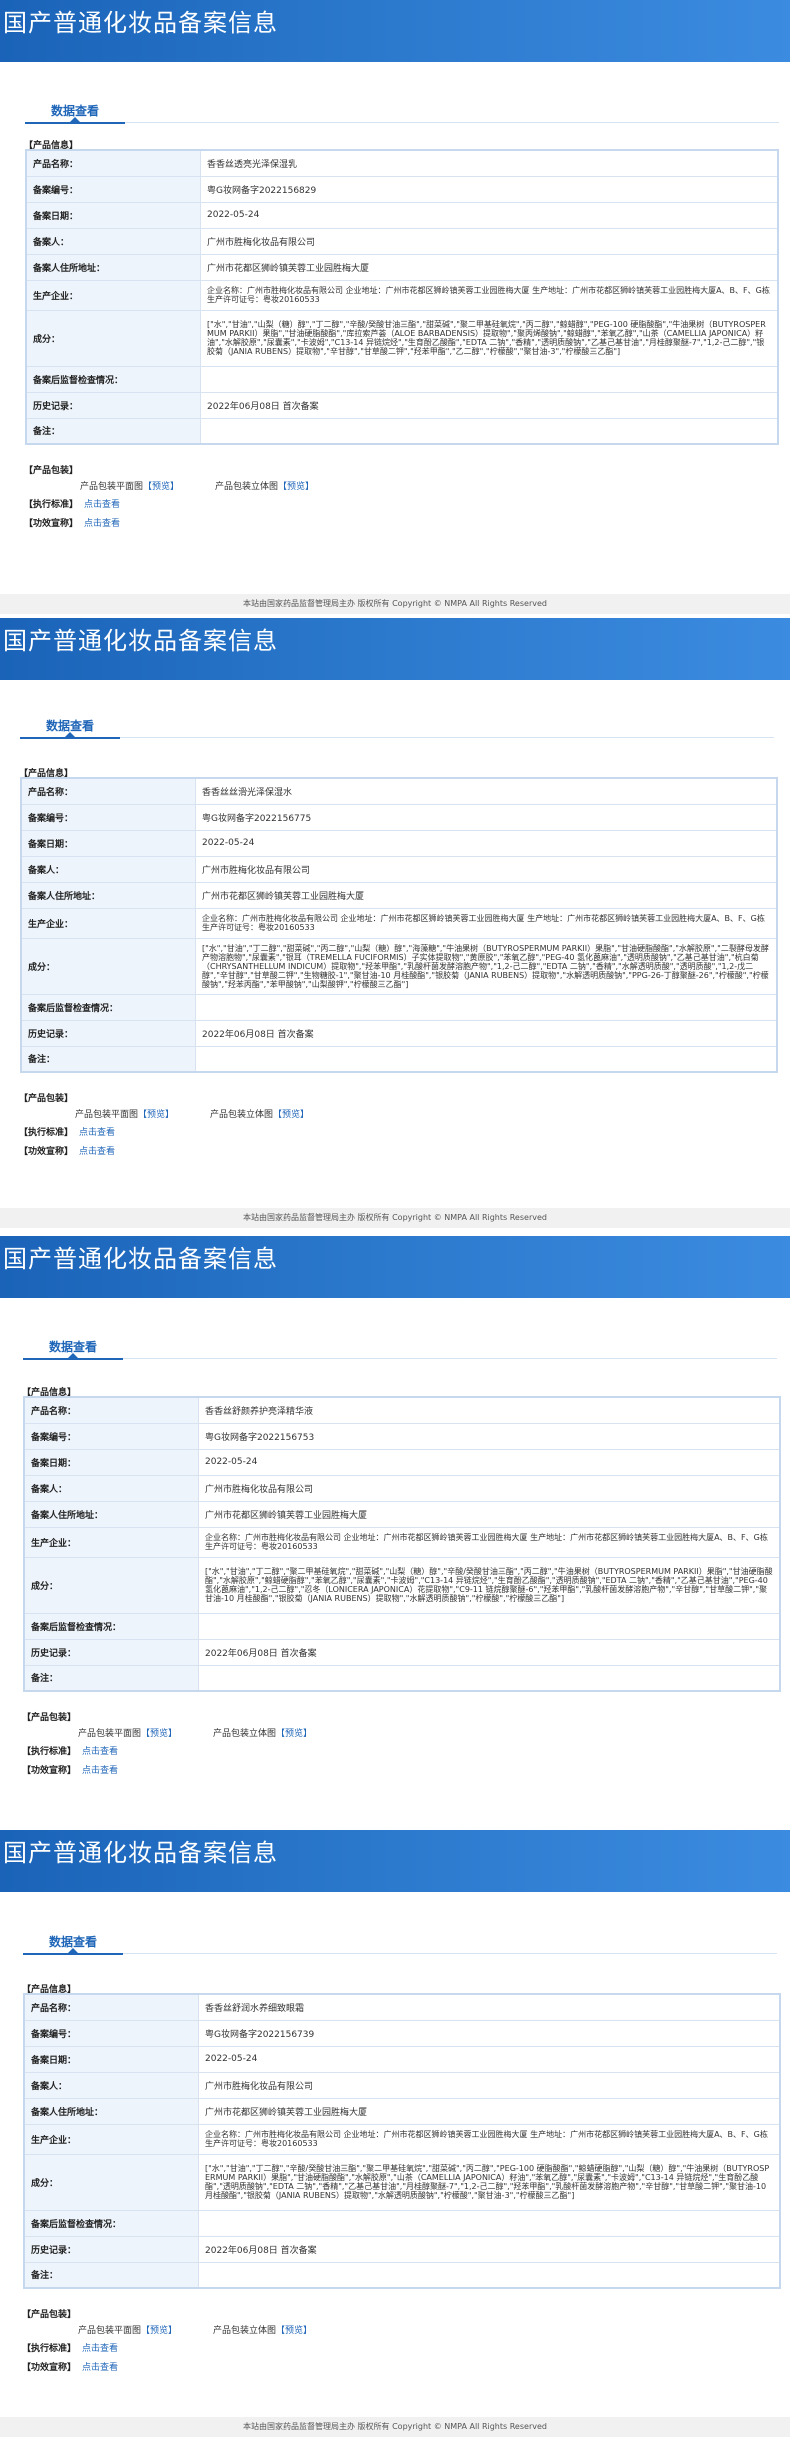 This screenshot has height=2437, width=790. Describe the element at coordinates (111, 2007) in the screenshot. I see `field-label: 产品名称：` at that location.